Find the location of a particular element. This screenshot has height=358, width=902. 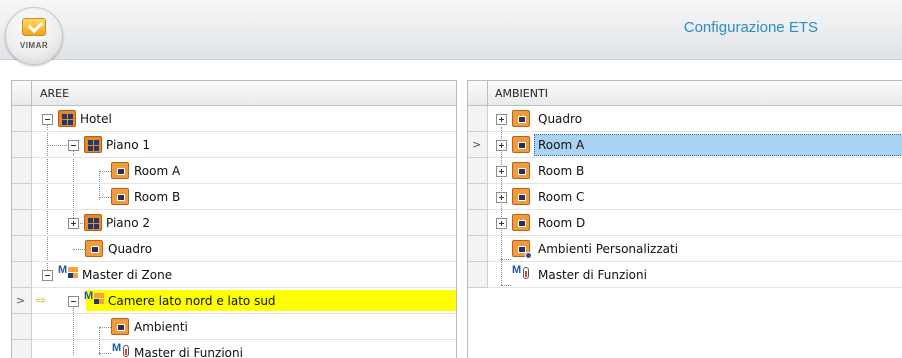

tree-row-camere-lato-nord-sud: > ⇨ M Camere lato nord e lato sud is located at coordinates (234, 301).